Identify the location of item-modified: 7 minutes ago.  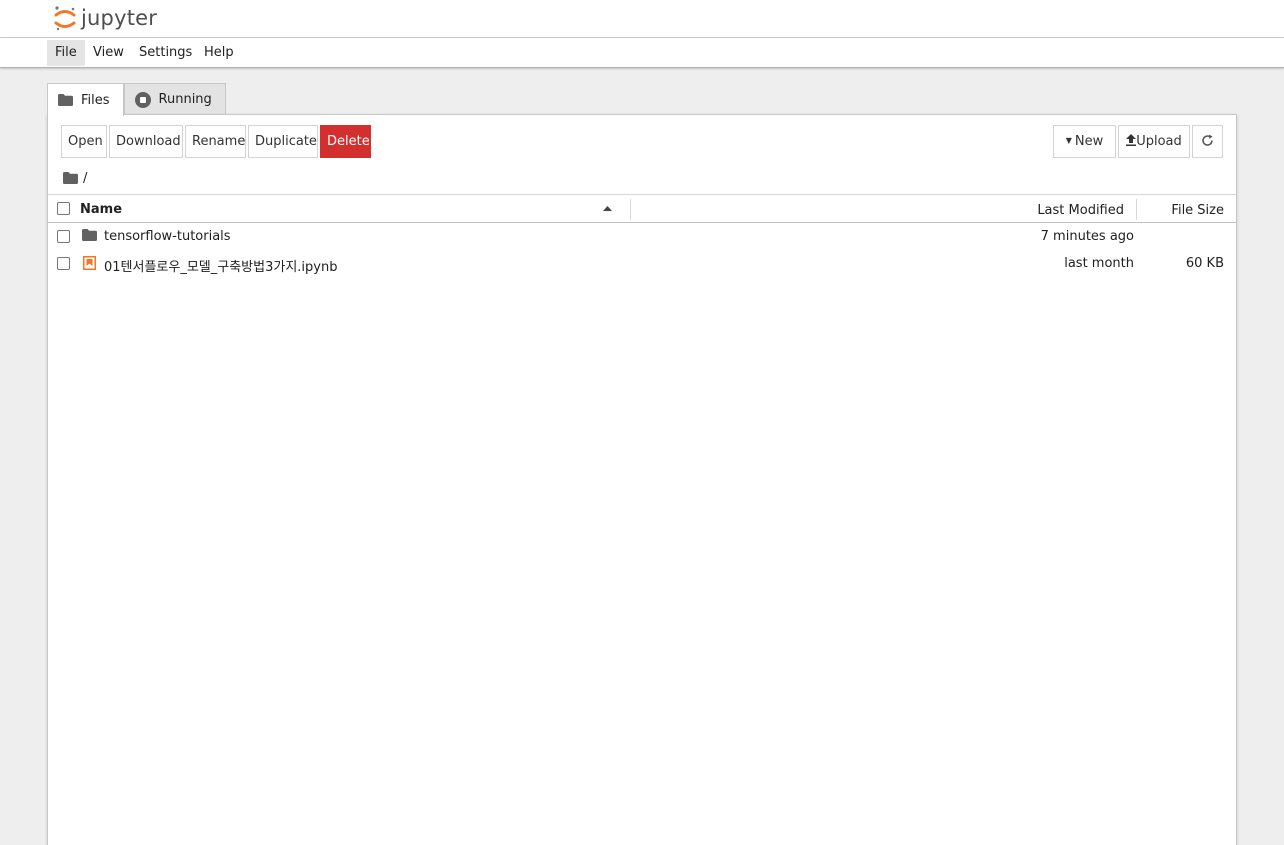
(1087, 236).